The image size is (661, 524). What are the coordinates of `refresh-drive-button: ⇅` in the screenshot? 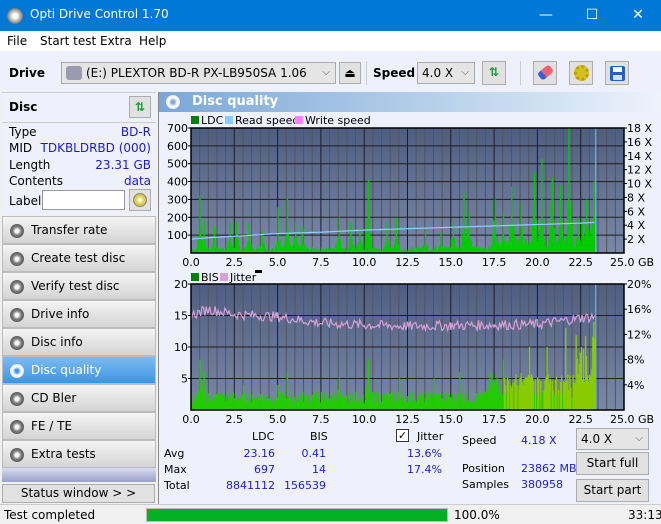 It's located at (494, 73).